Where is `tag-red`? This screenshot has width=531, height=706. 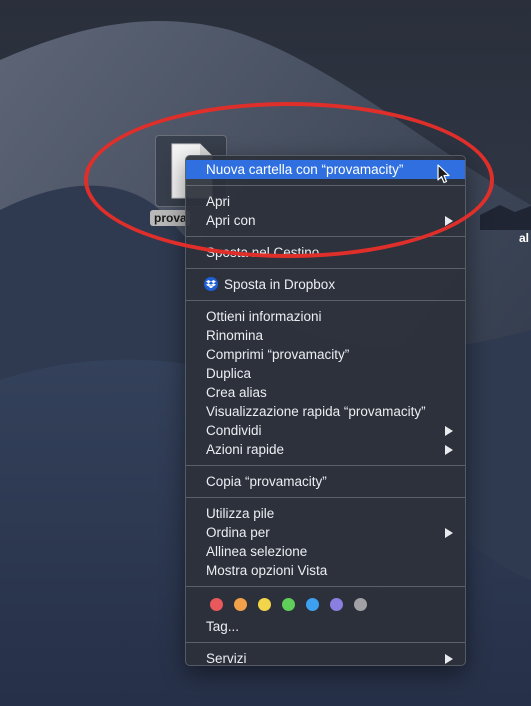 tag-red is located at coordinates (216, 604).